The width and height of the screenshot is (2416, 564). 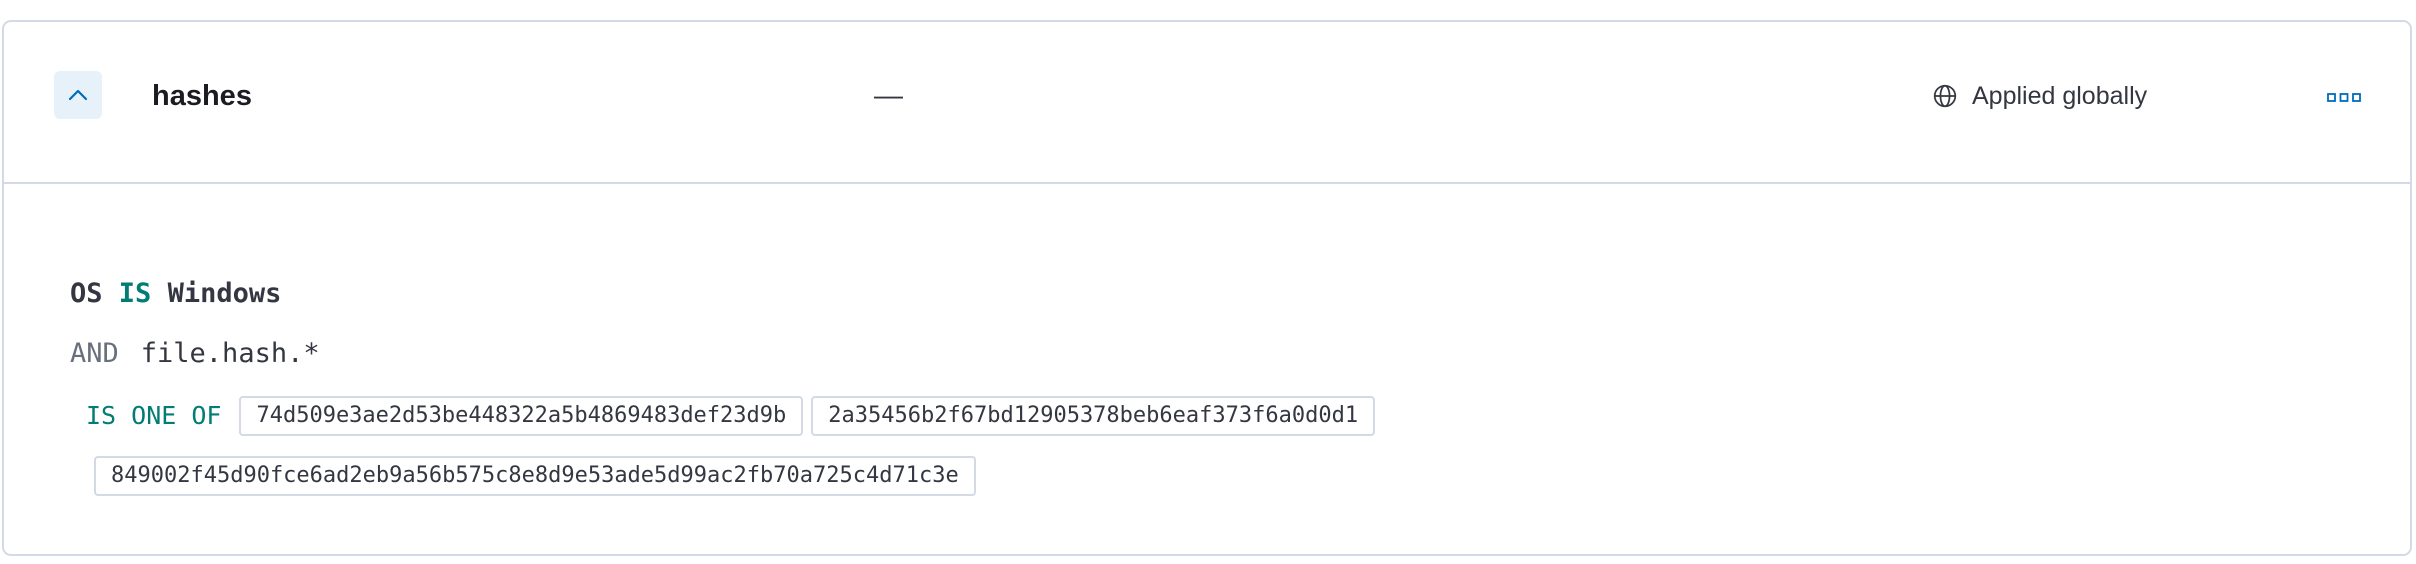 What do you see at coordinates (230, 353) in the screenshot?
I see `condition-field: file.hash.*` at bounding box center [230, 353].